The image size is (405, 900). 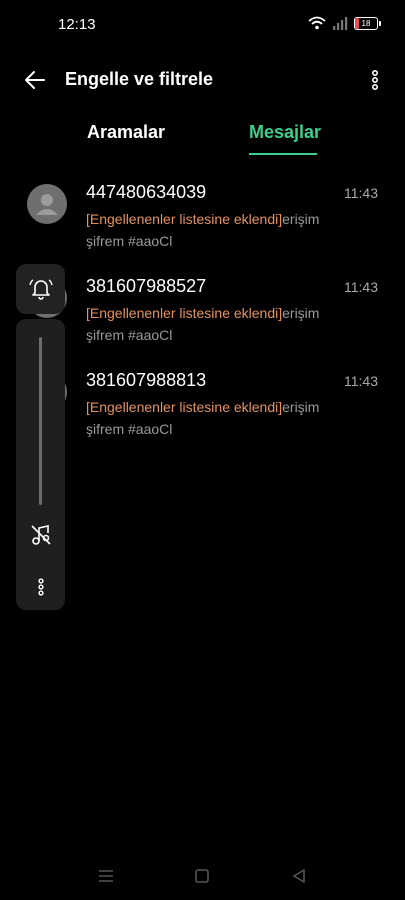 I want to click on home-icon, so click(x=202, y=876).